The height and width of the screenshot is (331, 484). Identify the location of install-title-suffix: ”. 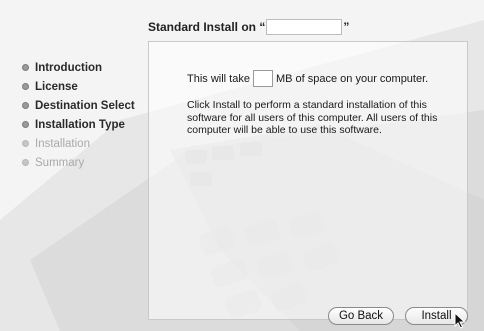
(346, 27).